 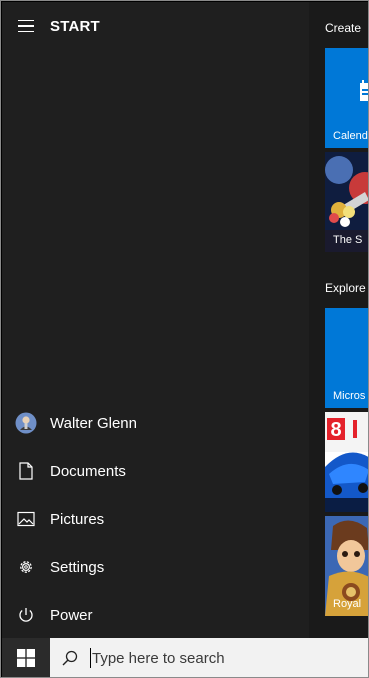 What do you see at coordinates (26, 471) in the screenshot?
I see `document-icon` at bounding box center [26, 471].